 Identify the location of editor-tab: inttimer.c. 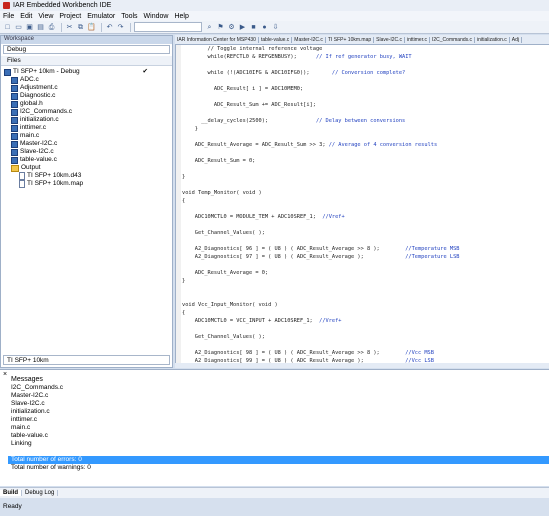
(417, 39).